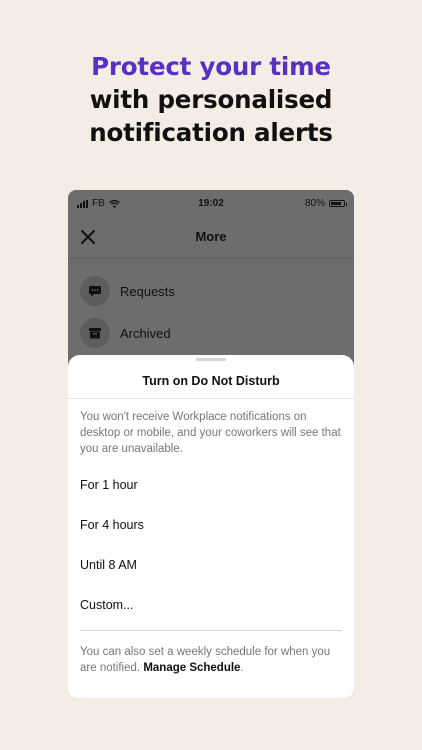  What do you see at coordinates (112, 525) in the screenshot?
I see `option-4-hours: For 4 hours` at bounding box center [112, 525].